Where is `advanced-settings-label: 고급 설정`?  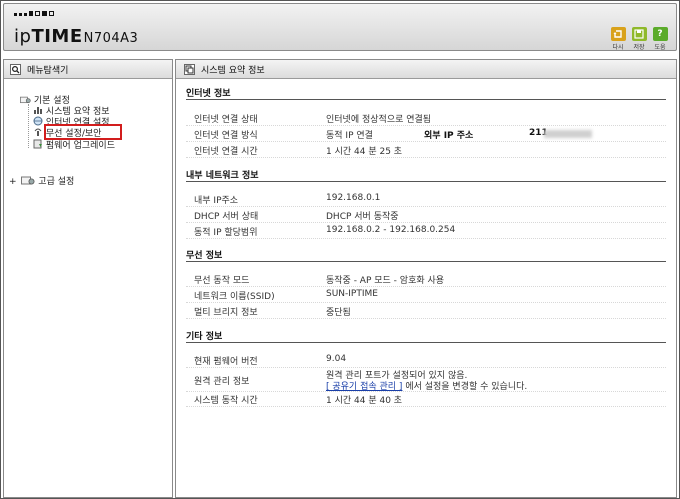
advanced-settings-label: 고급 설정 is located at coordinates (56, 182).